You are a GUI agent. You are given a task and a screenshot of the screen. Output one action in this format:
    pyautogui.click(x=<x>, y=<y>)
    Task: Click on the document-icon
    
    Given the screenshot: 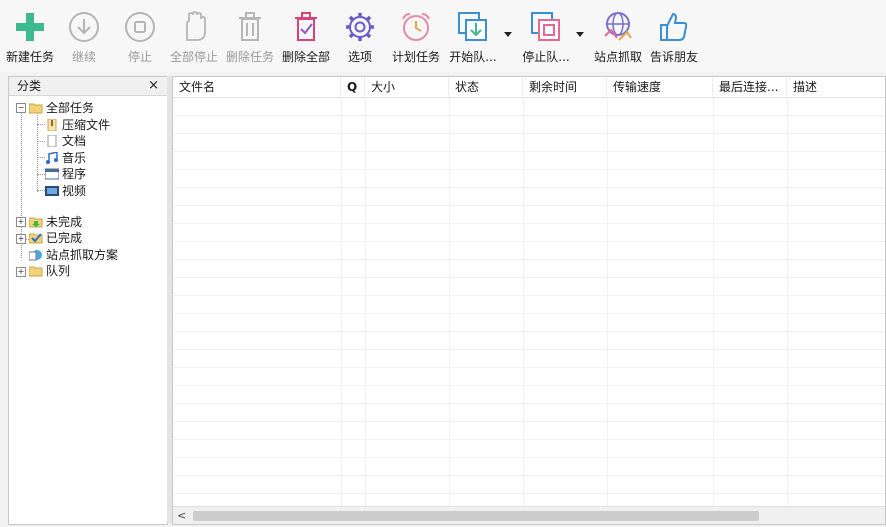 What is the action you would take?
    pyautogui.click(x=52, y=141)
    